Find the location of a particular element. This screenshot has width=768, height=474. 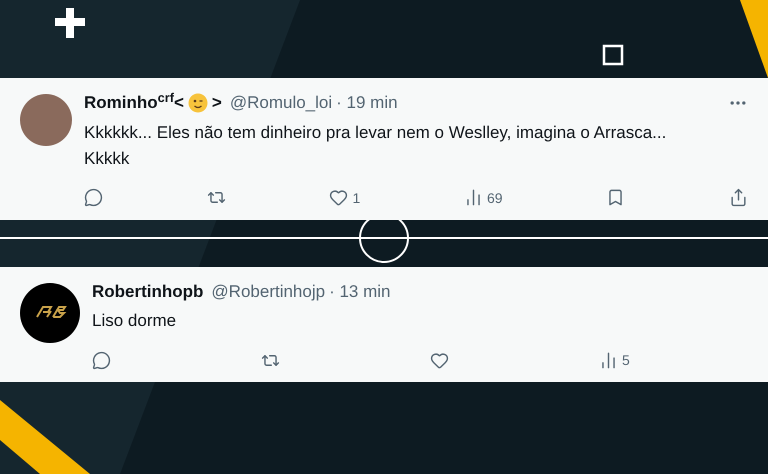

logo-avatar-icon is located at coordinates (50, 312).